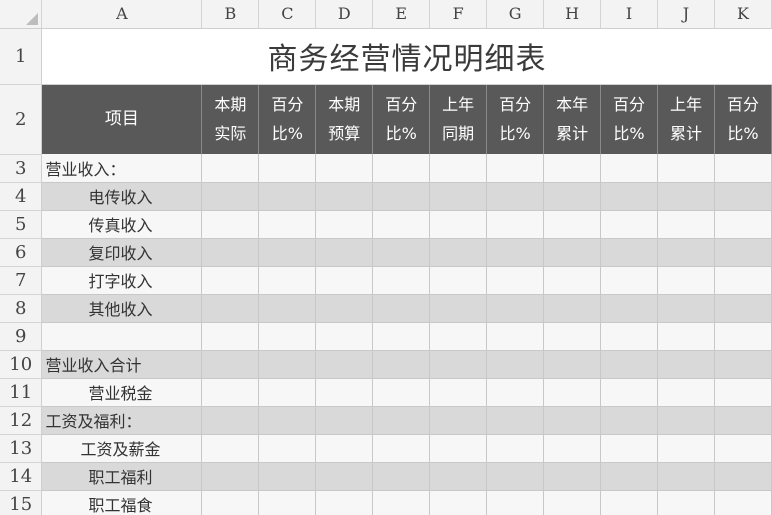 The image size is (772, 515). What do you see at coordinates (122, 308) in the screenshot?
I see `item-label-cell: 其他收入` at bounding box center [122, 308].